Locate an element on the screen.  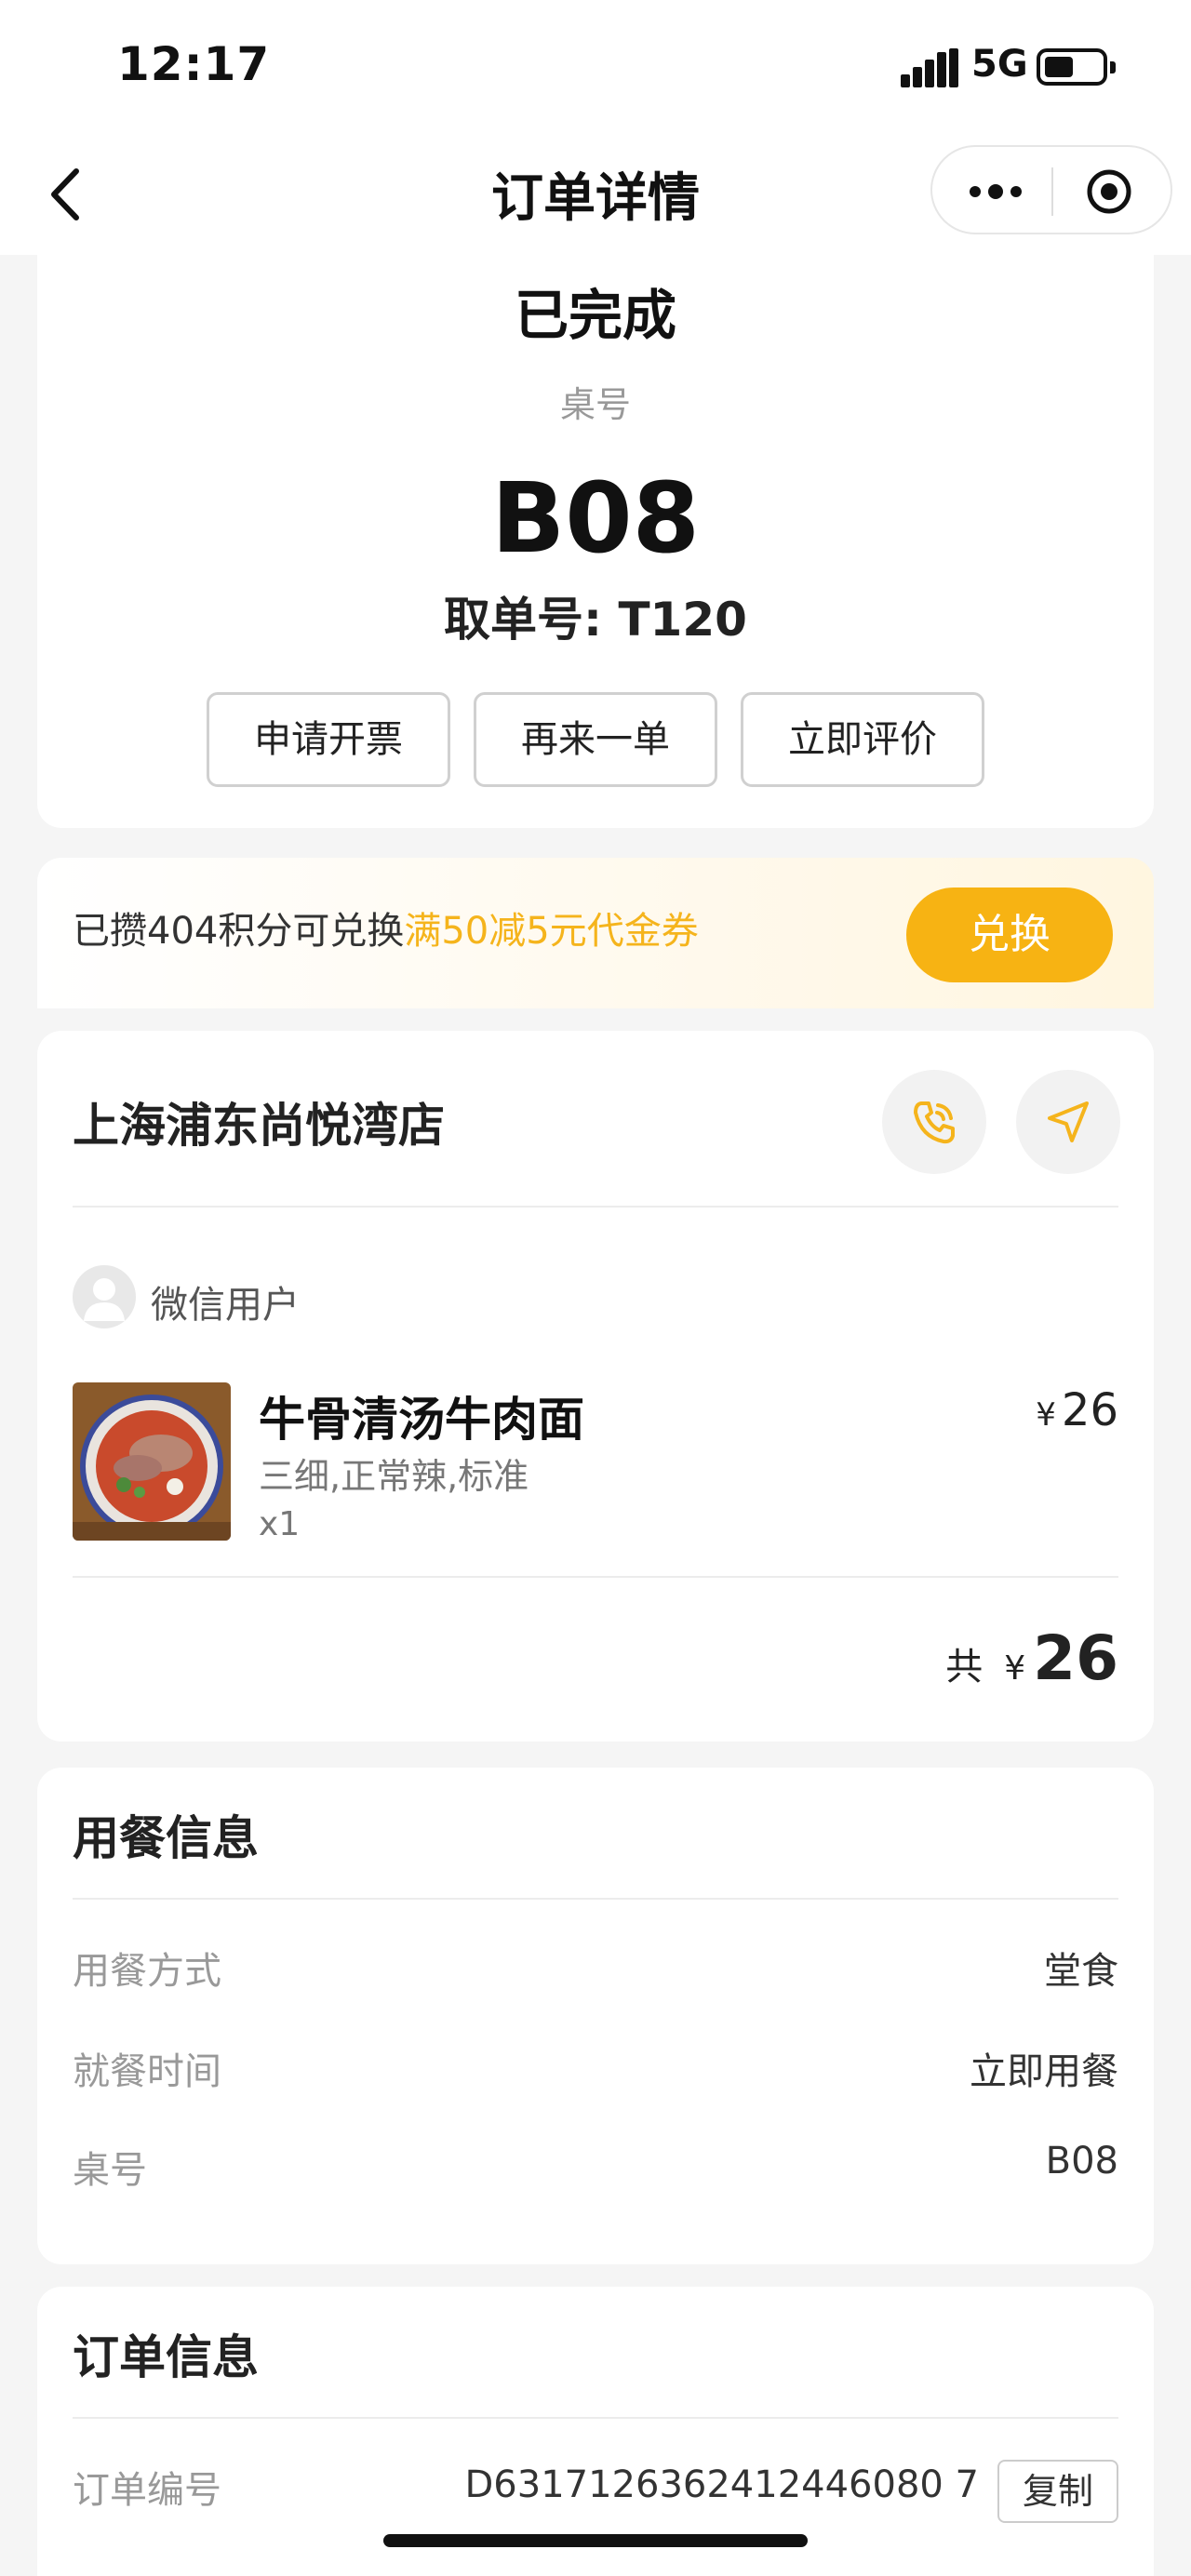
points-banner: 已攒404积分可兑换满50减5元代金券 兑换 is located at coordinates (595, 933).